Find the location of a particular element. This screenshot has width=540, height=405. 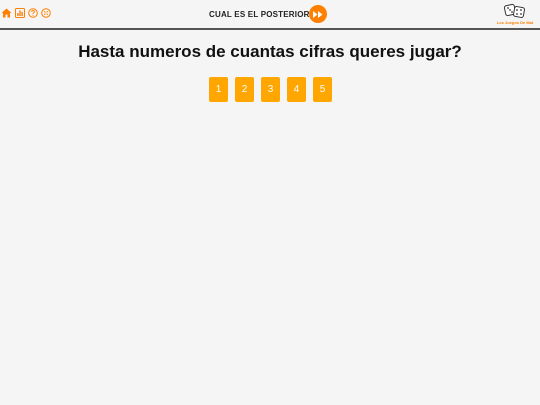

option-5-button: 5 is located at coordinates (322, 89).